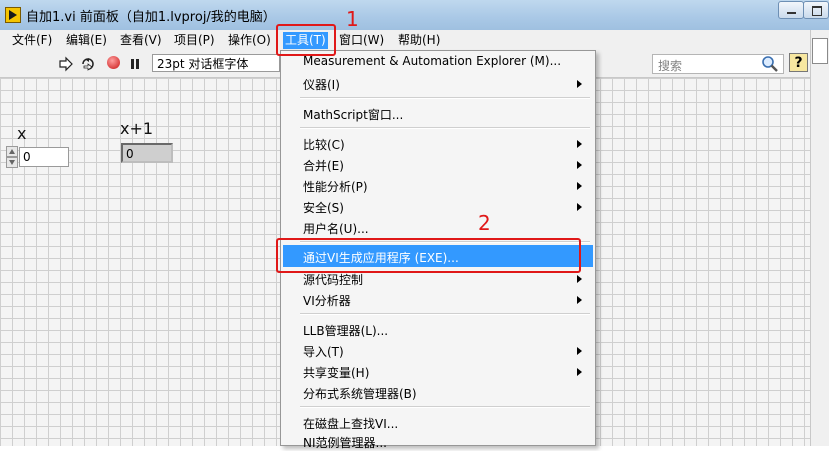 Image resolution: width=829 pixels, height=451 pixels. What do you see at coordinates (323, 351) in the screenshot?
I see `menu-item-import: 导入(T)` at bounding box center [323, 351].